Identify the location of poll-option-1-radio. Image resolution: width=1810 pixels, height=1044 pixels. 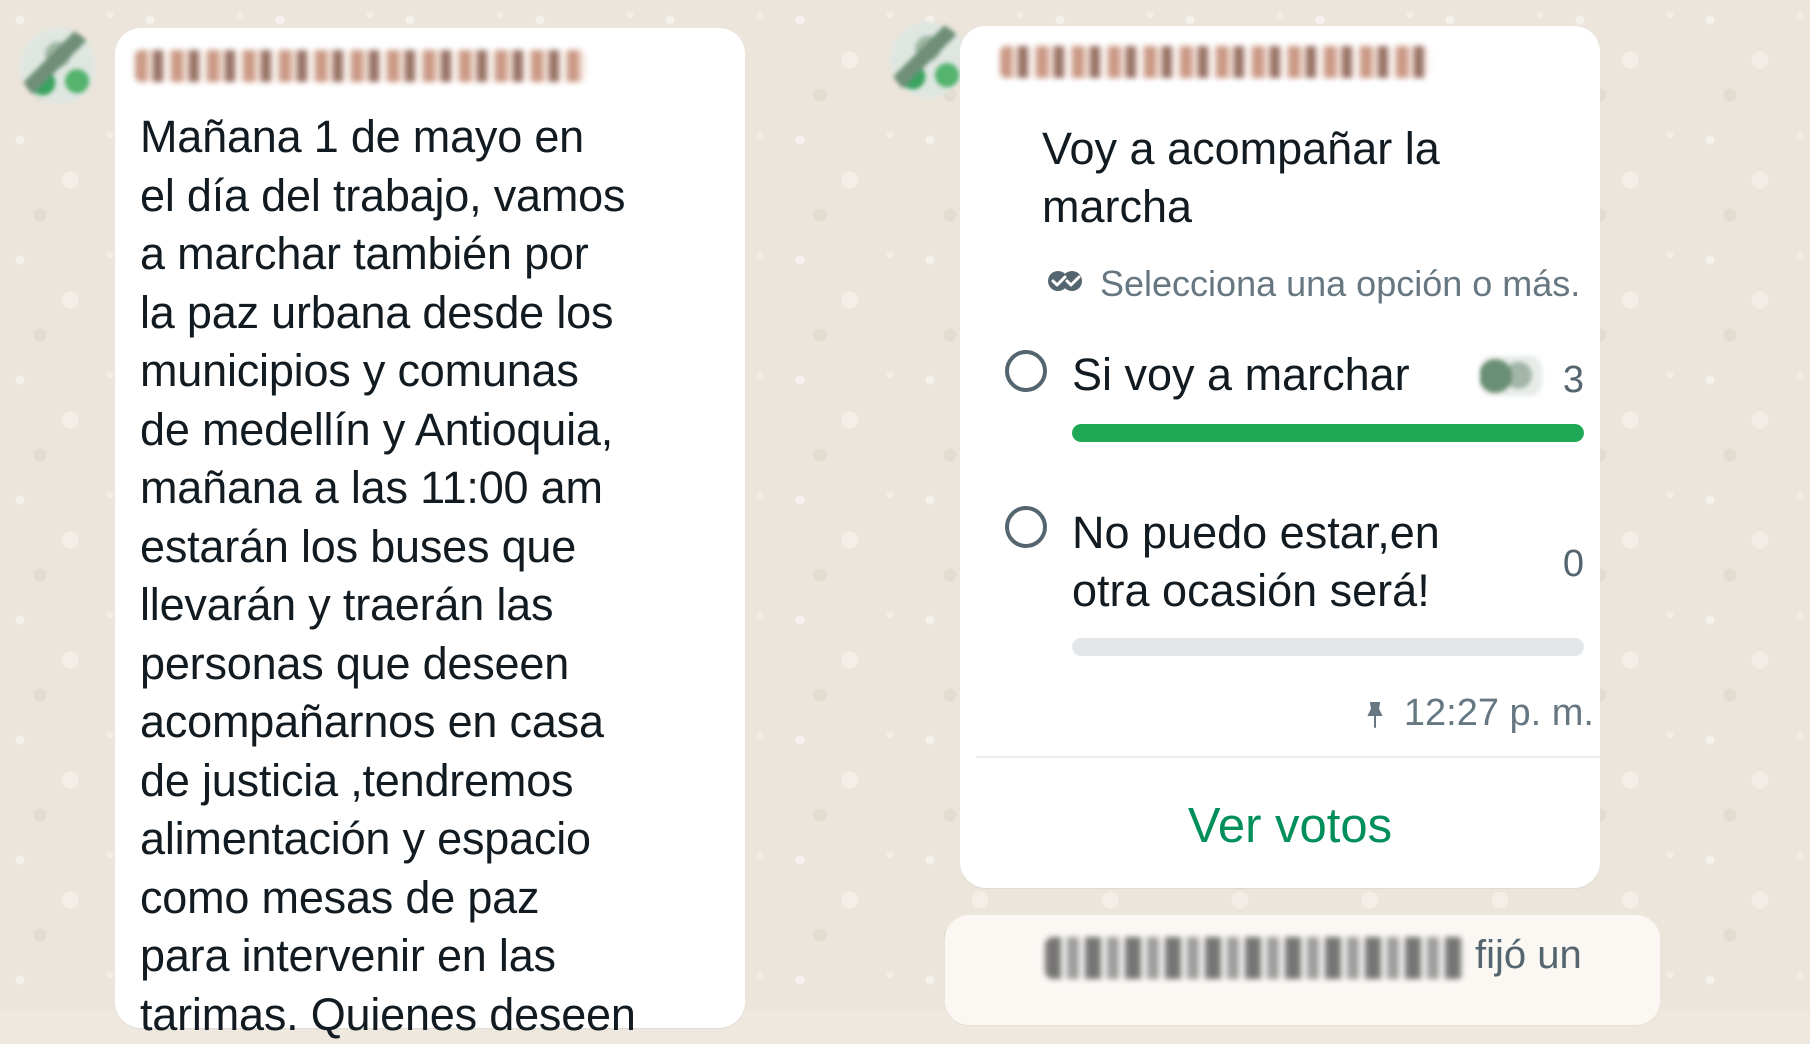
(1026, 371).